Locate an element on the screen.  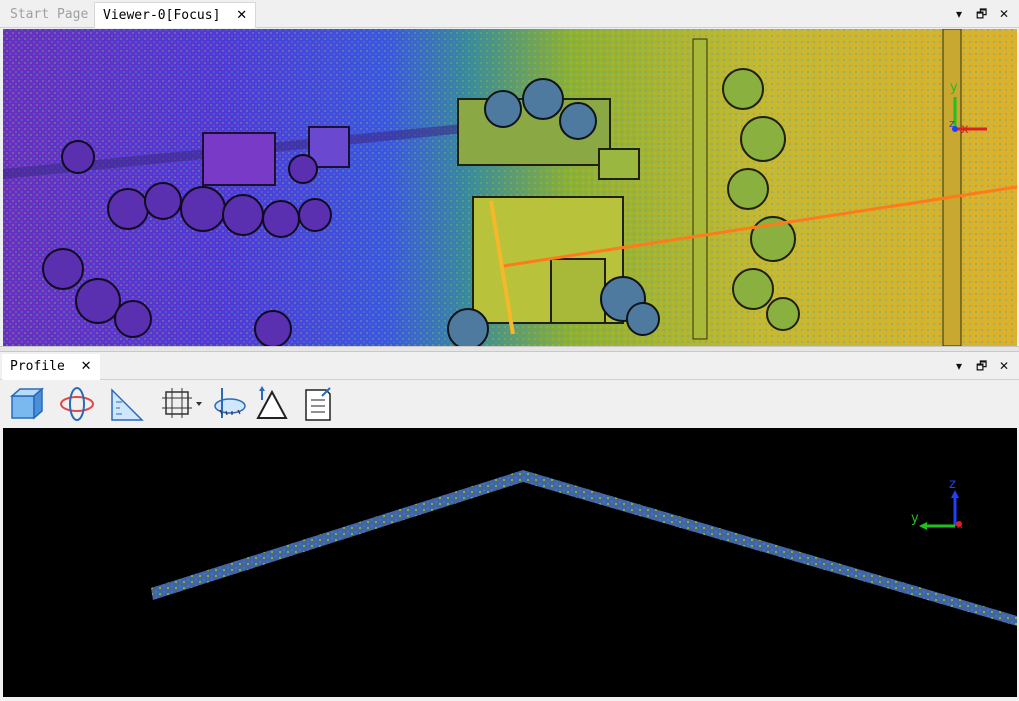
tab-profile-label: Profile is located at coordinates (37, 366).